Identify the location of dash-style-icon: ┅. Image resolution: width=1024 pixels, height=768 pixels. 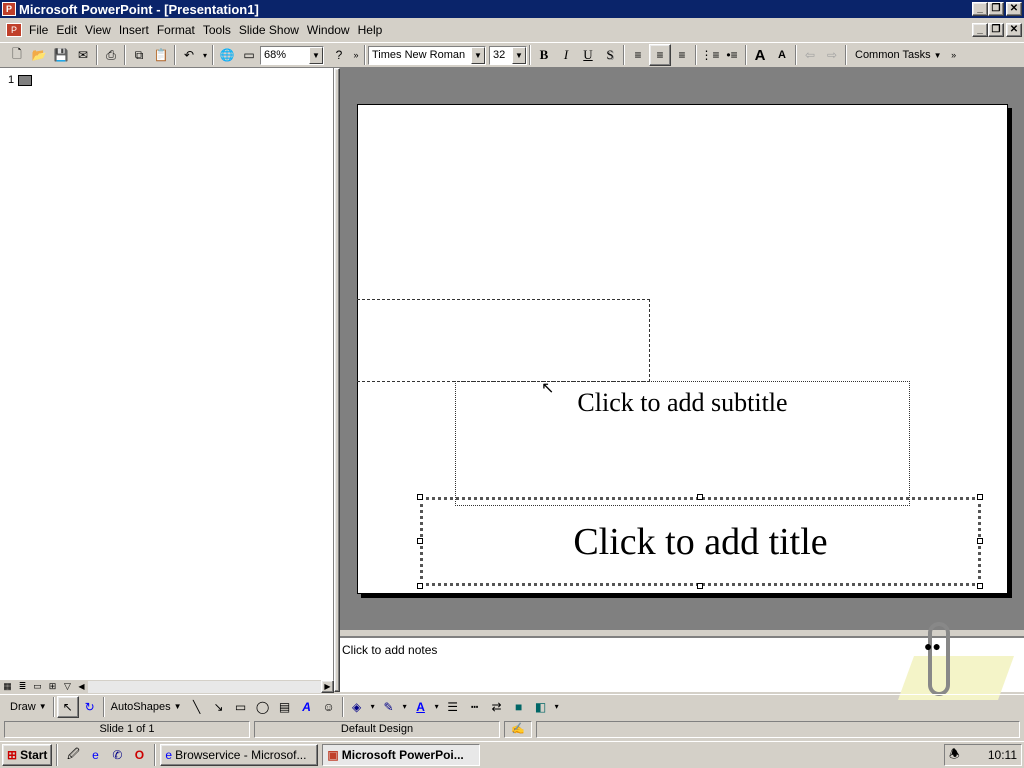
(475, 707).